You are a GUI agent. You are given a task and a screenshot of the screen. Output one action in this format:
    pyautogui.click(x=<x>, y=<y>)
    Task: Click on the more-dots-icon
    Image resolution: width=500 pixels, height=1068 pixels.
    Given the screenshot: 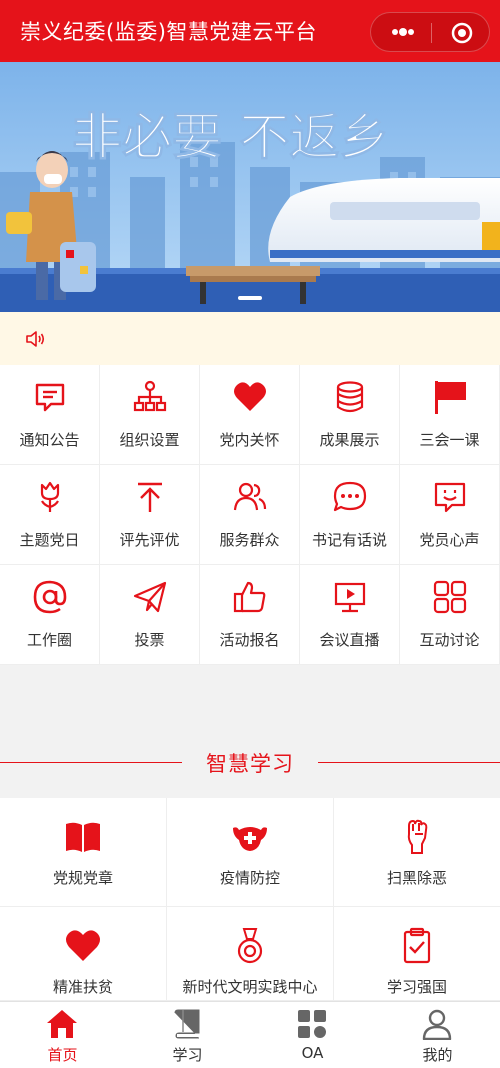 What is the action you would take?
    pyautogui.click(x=403, y=32)
    